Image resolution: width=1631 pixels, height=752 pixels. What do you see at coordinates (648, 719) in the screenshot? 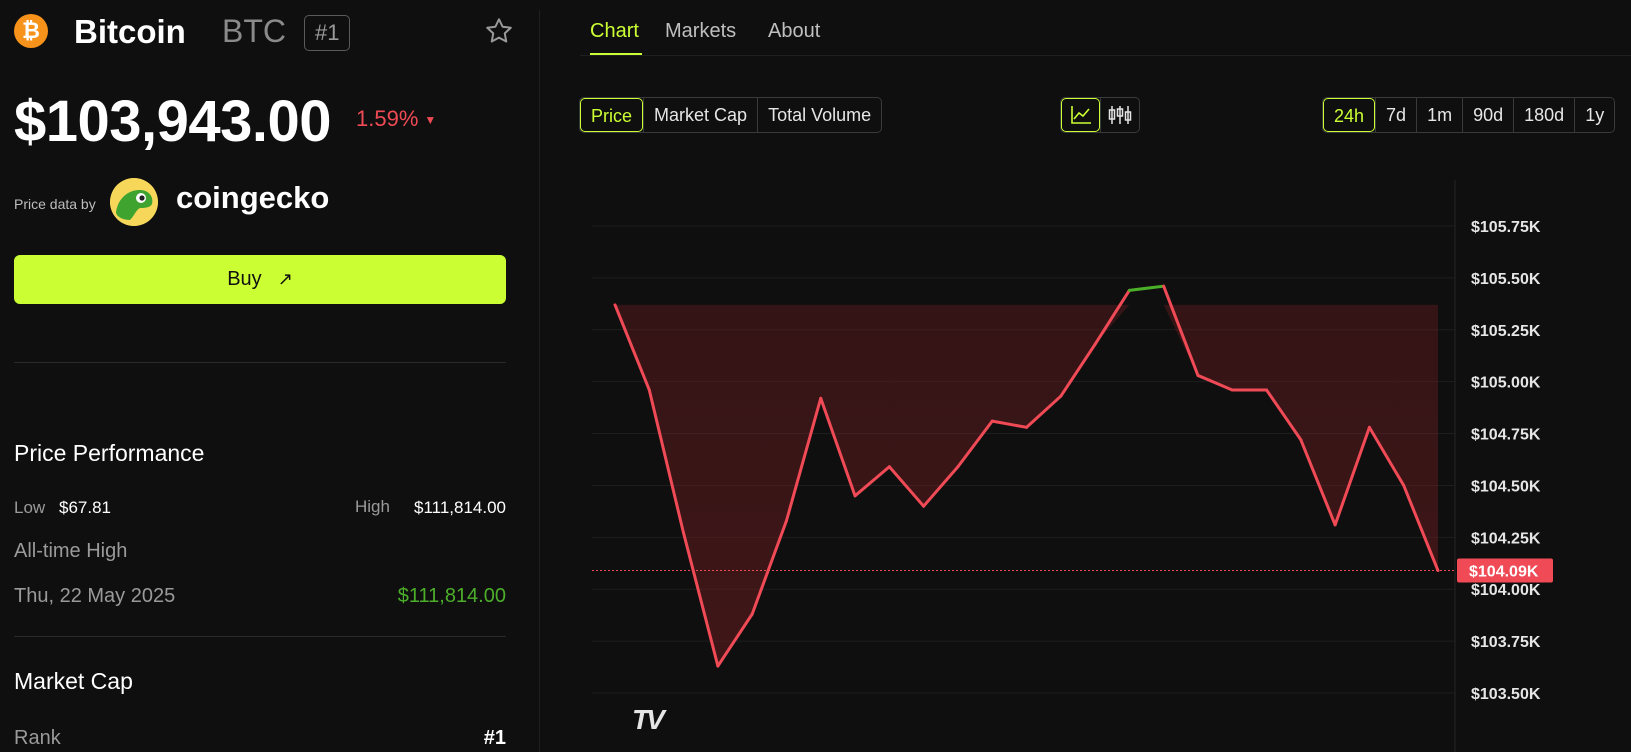
I see `tradingview-logo-icon: TV` at bounding box center [648, 719].